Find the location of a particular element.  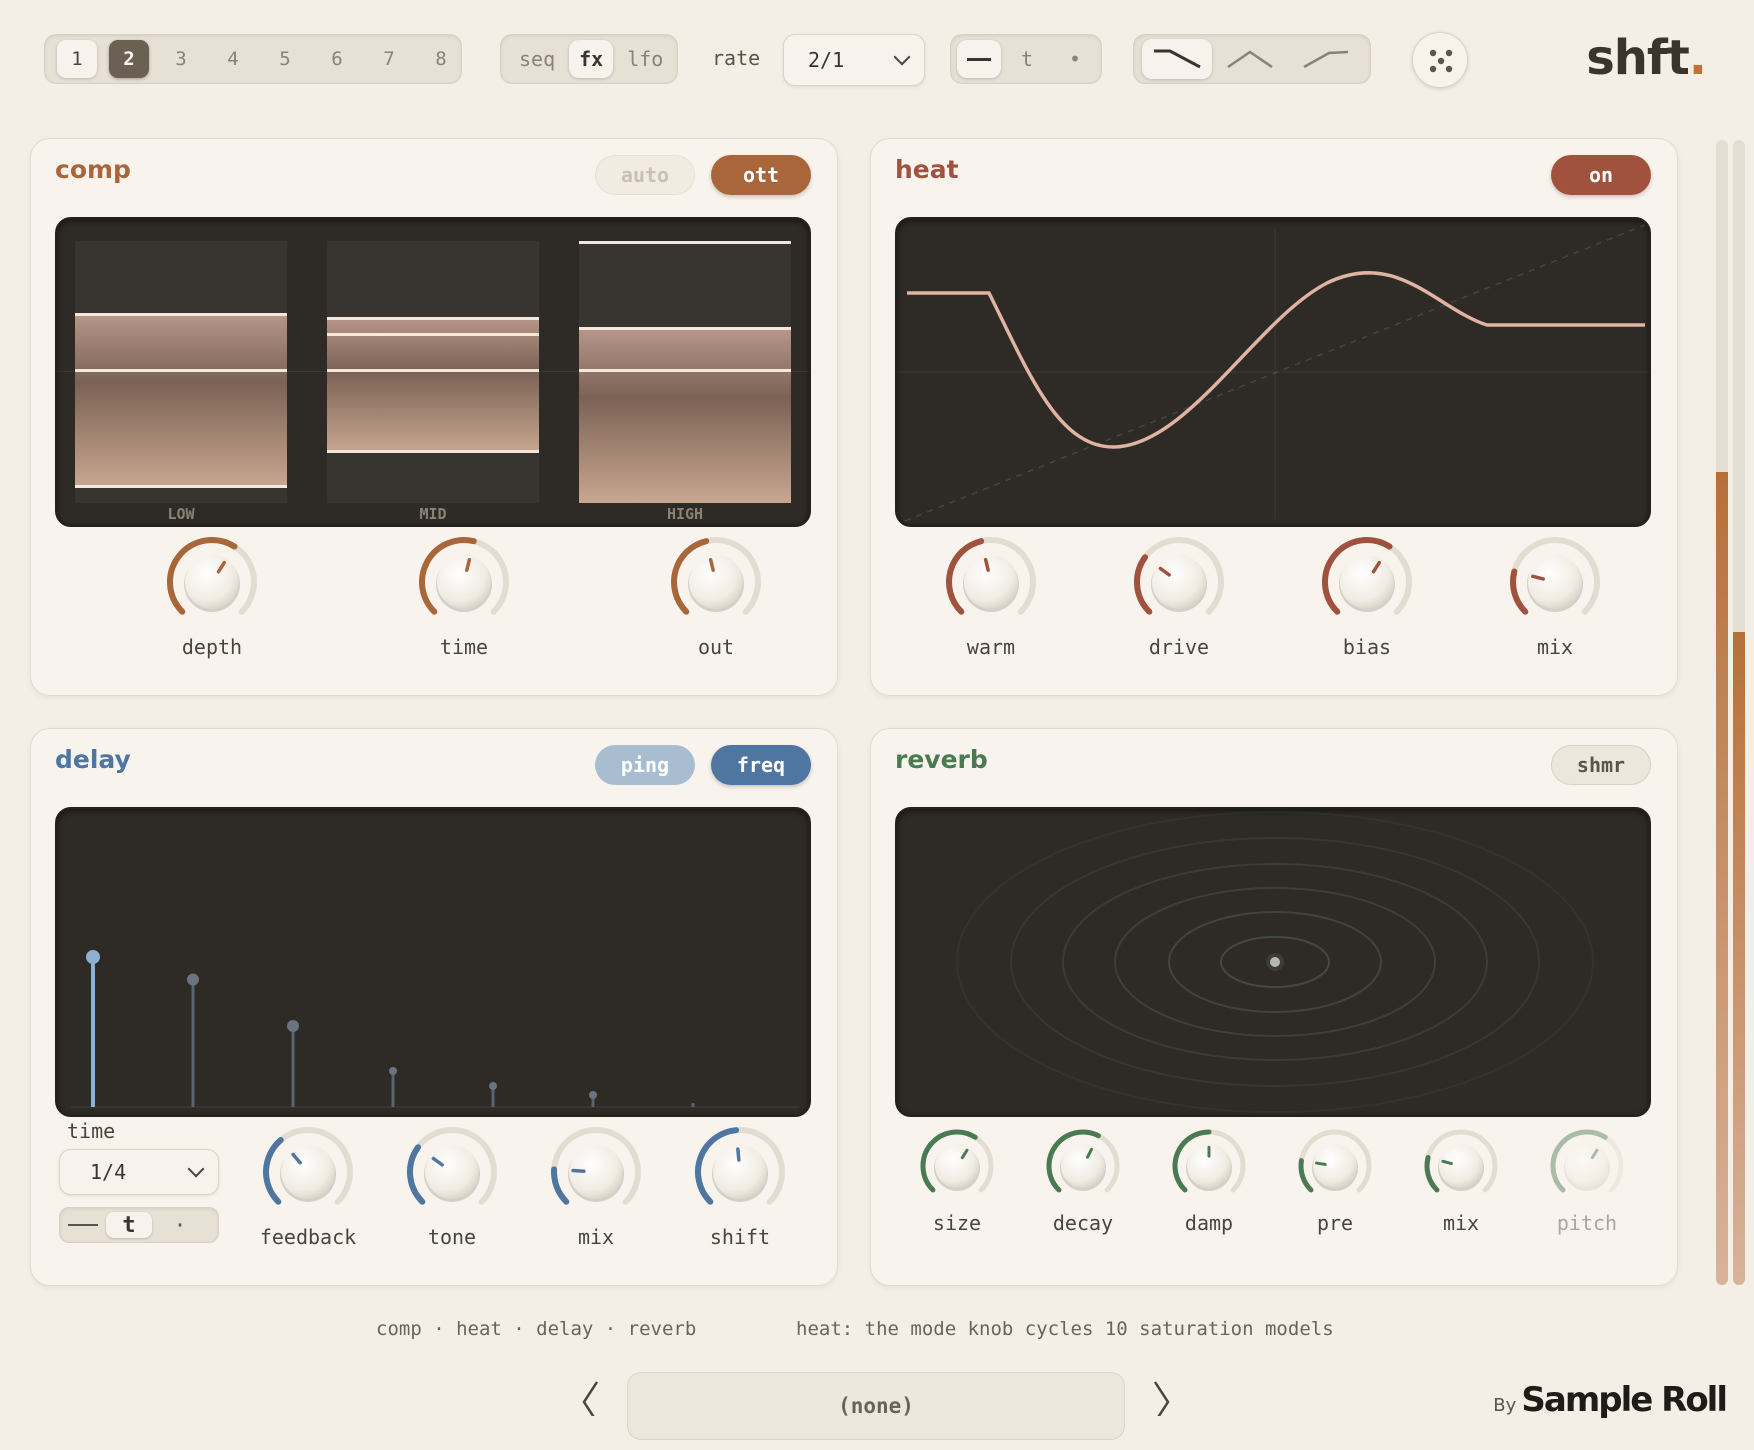

knob-label: pre is located at coordinates (1335, 1223).